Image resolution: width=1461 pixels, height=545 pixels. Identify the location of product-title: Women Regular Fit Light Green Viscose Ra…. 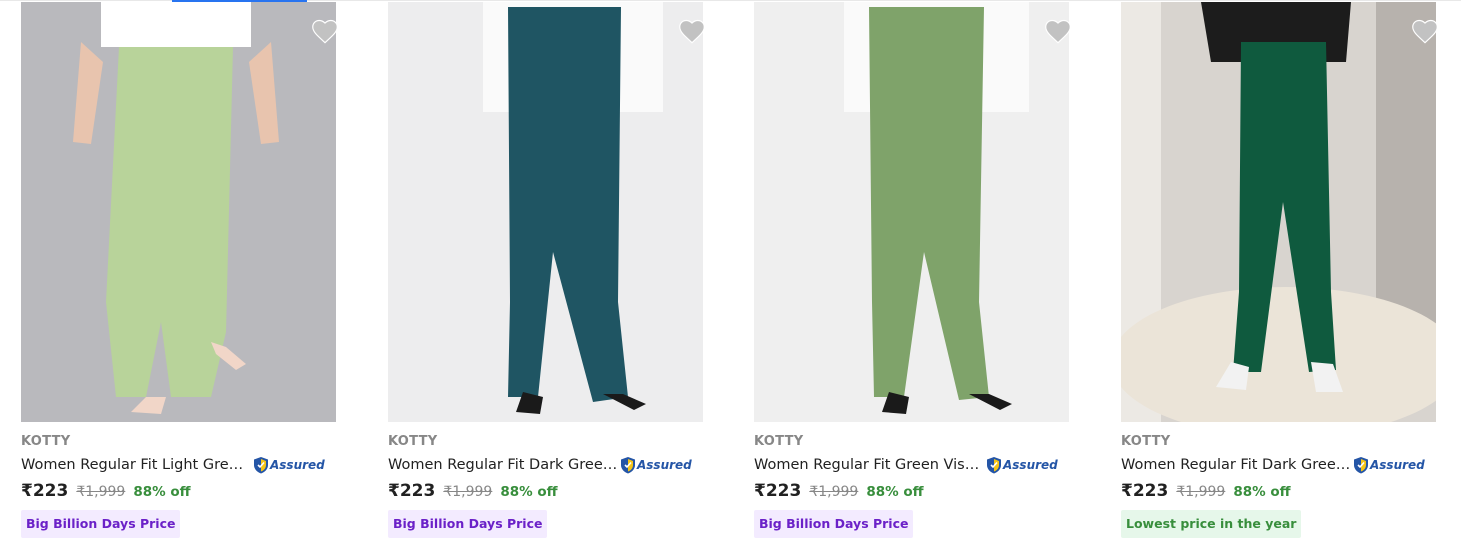
(136, 465).